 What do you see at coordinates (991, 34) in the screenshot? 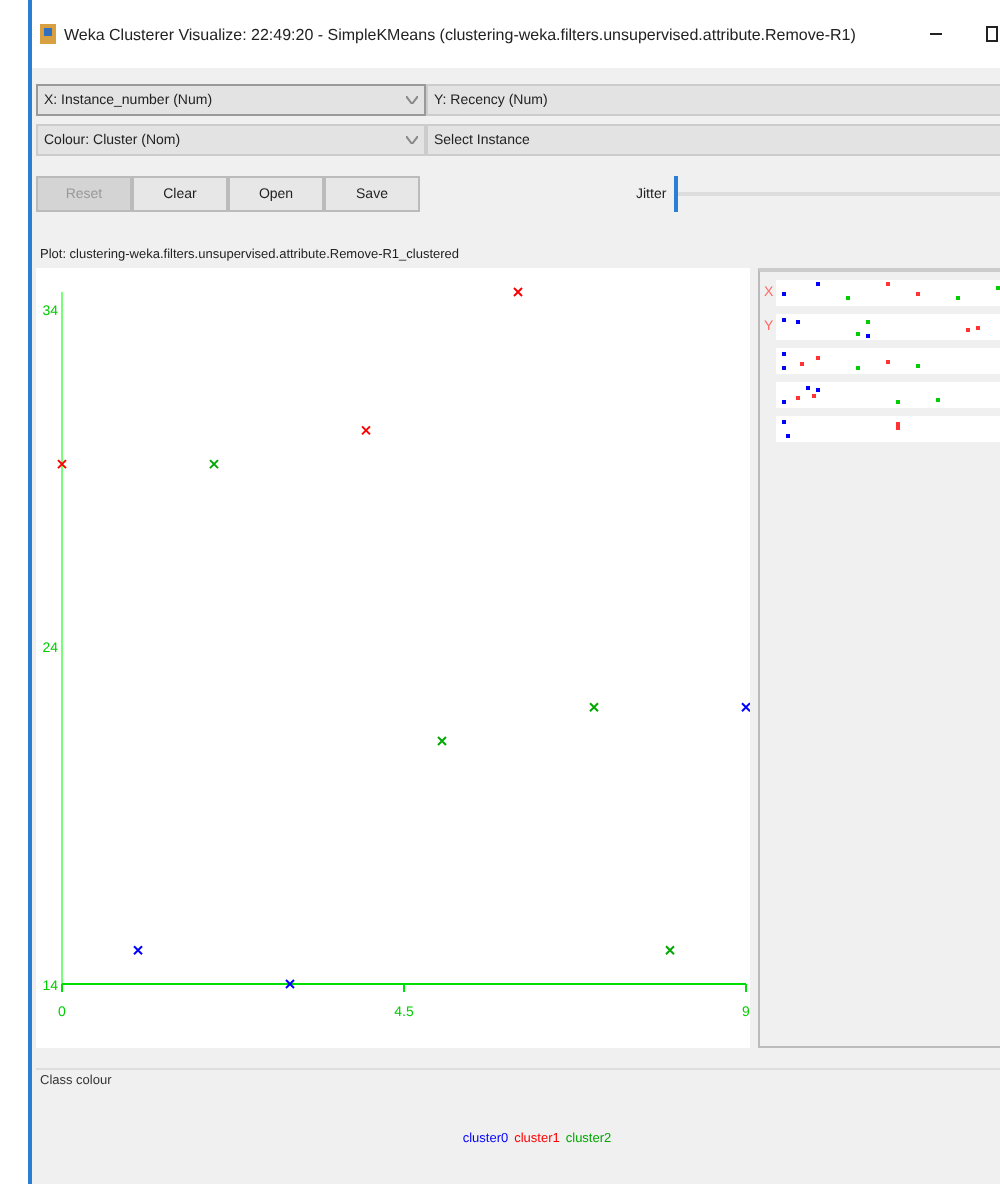
I see `maximize-icon` at bounding box center [991, 34].